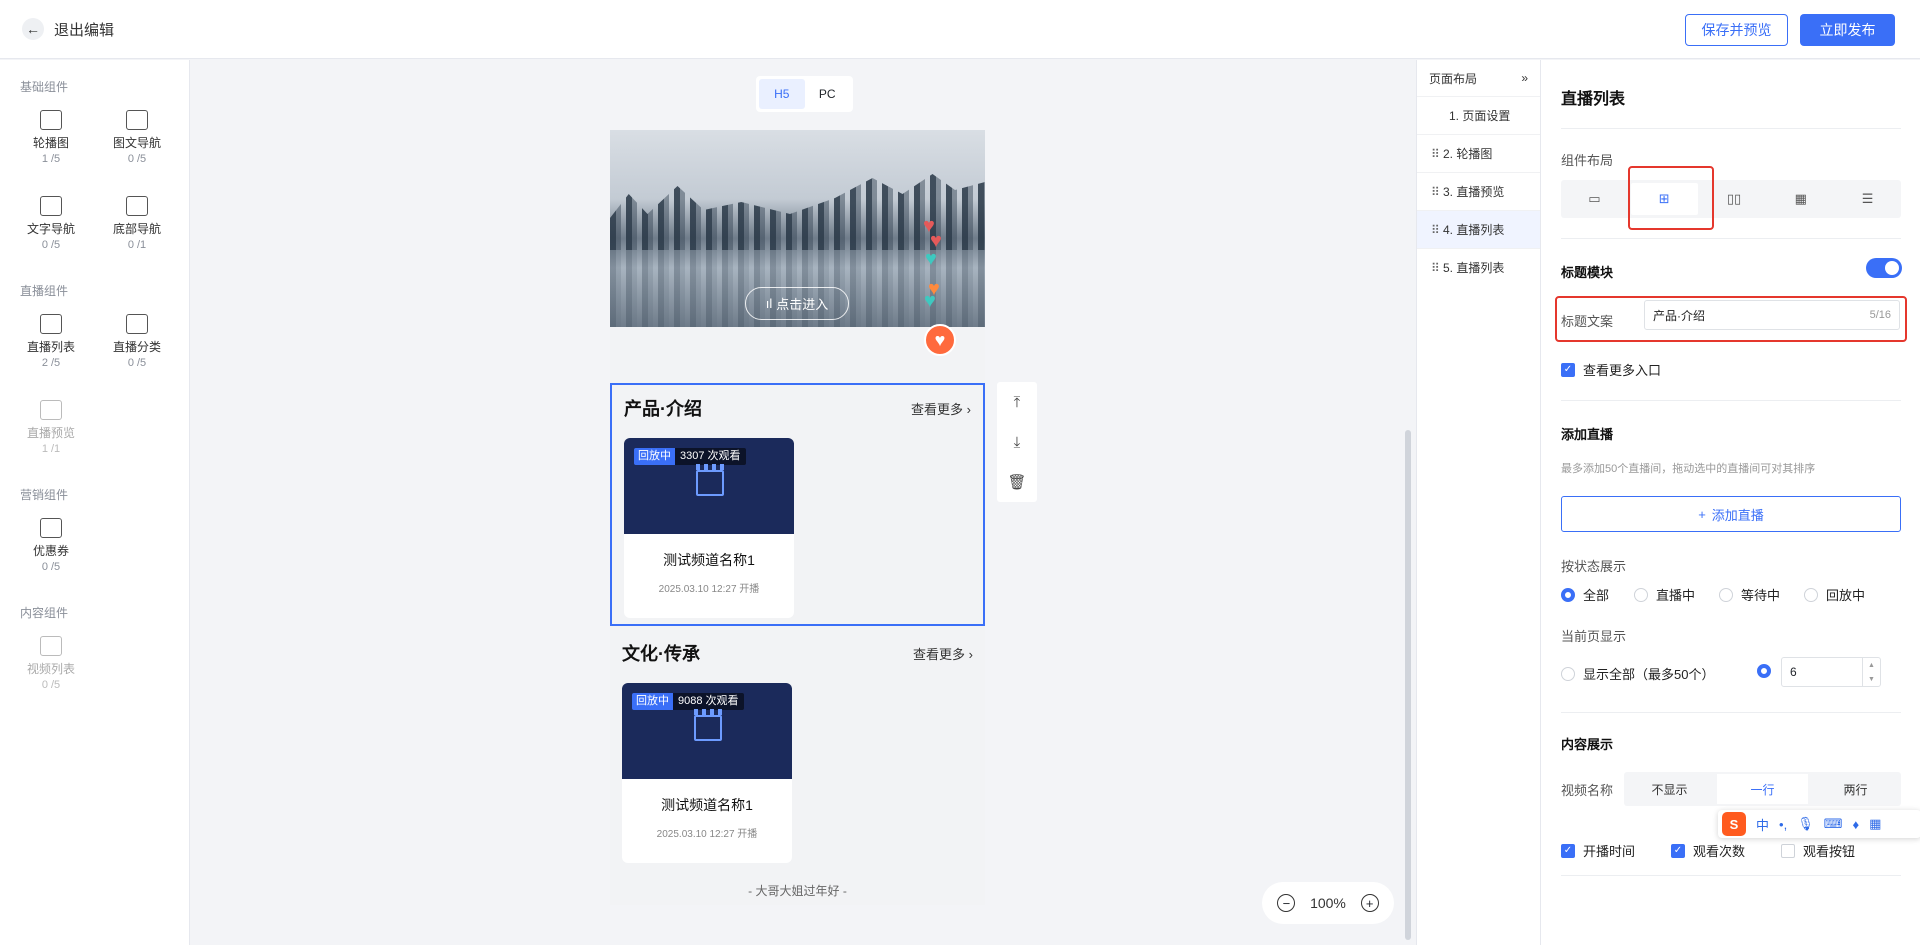 The image size is (1920, 945). Describe the element at coordinates (661, 654) in the screenshot. I see `section-title: 文化·传承` at that location.